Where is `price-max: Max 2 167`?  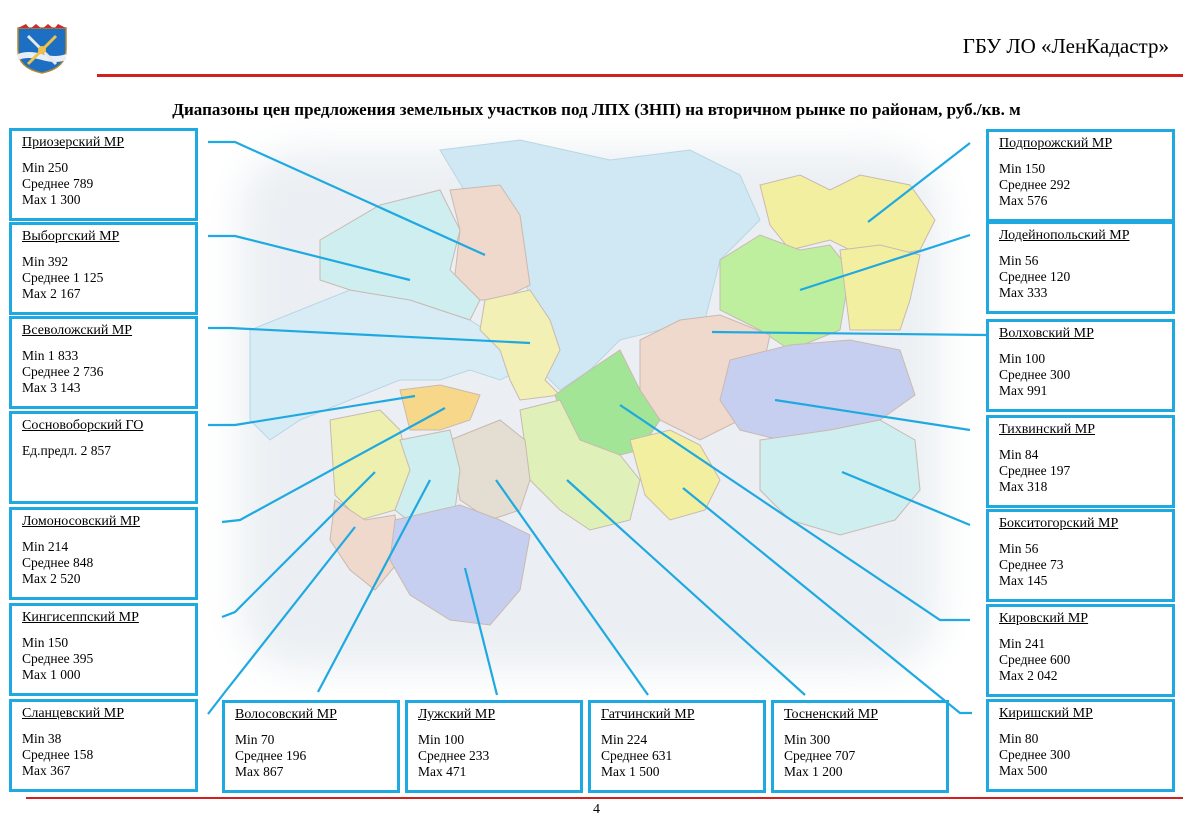 price-max: Max 2 167 is located at coordinates (51, 293).